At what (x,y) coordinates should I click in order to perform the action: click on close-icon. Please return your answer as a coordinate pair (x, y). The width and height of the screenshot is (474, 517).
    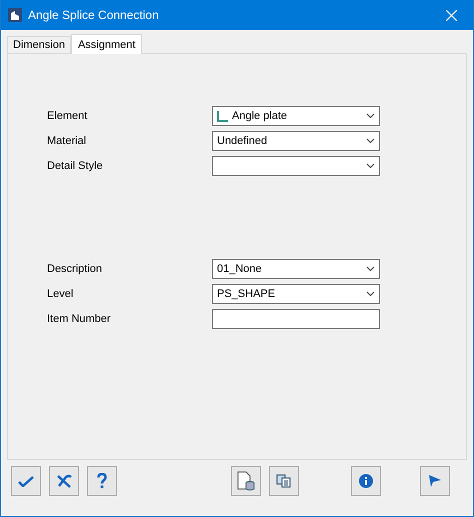
    Looking at the image, I should click on (451, 15).